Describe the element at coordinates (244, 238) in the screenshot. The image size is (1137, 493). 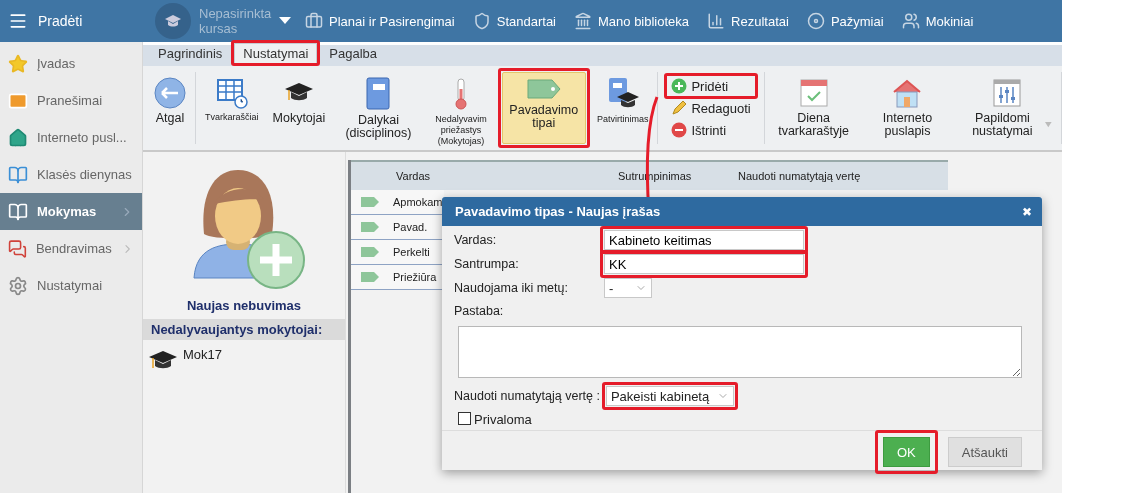
I see `new-absence-button: Naujas nebuvimas` at that location.